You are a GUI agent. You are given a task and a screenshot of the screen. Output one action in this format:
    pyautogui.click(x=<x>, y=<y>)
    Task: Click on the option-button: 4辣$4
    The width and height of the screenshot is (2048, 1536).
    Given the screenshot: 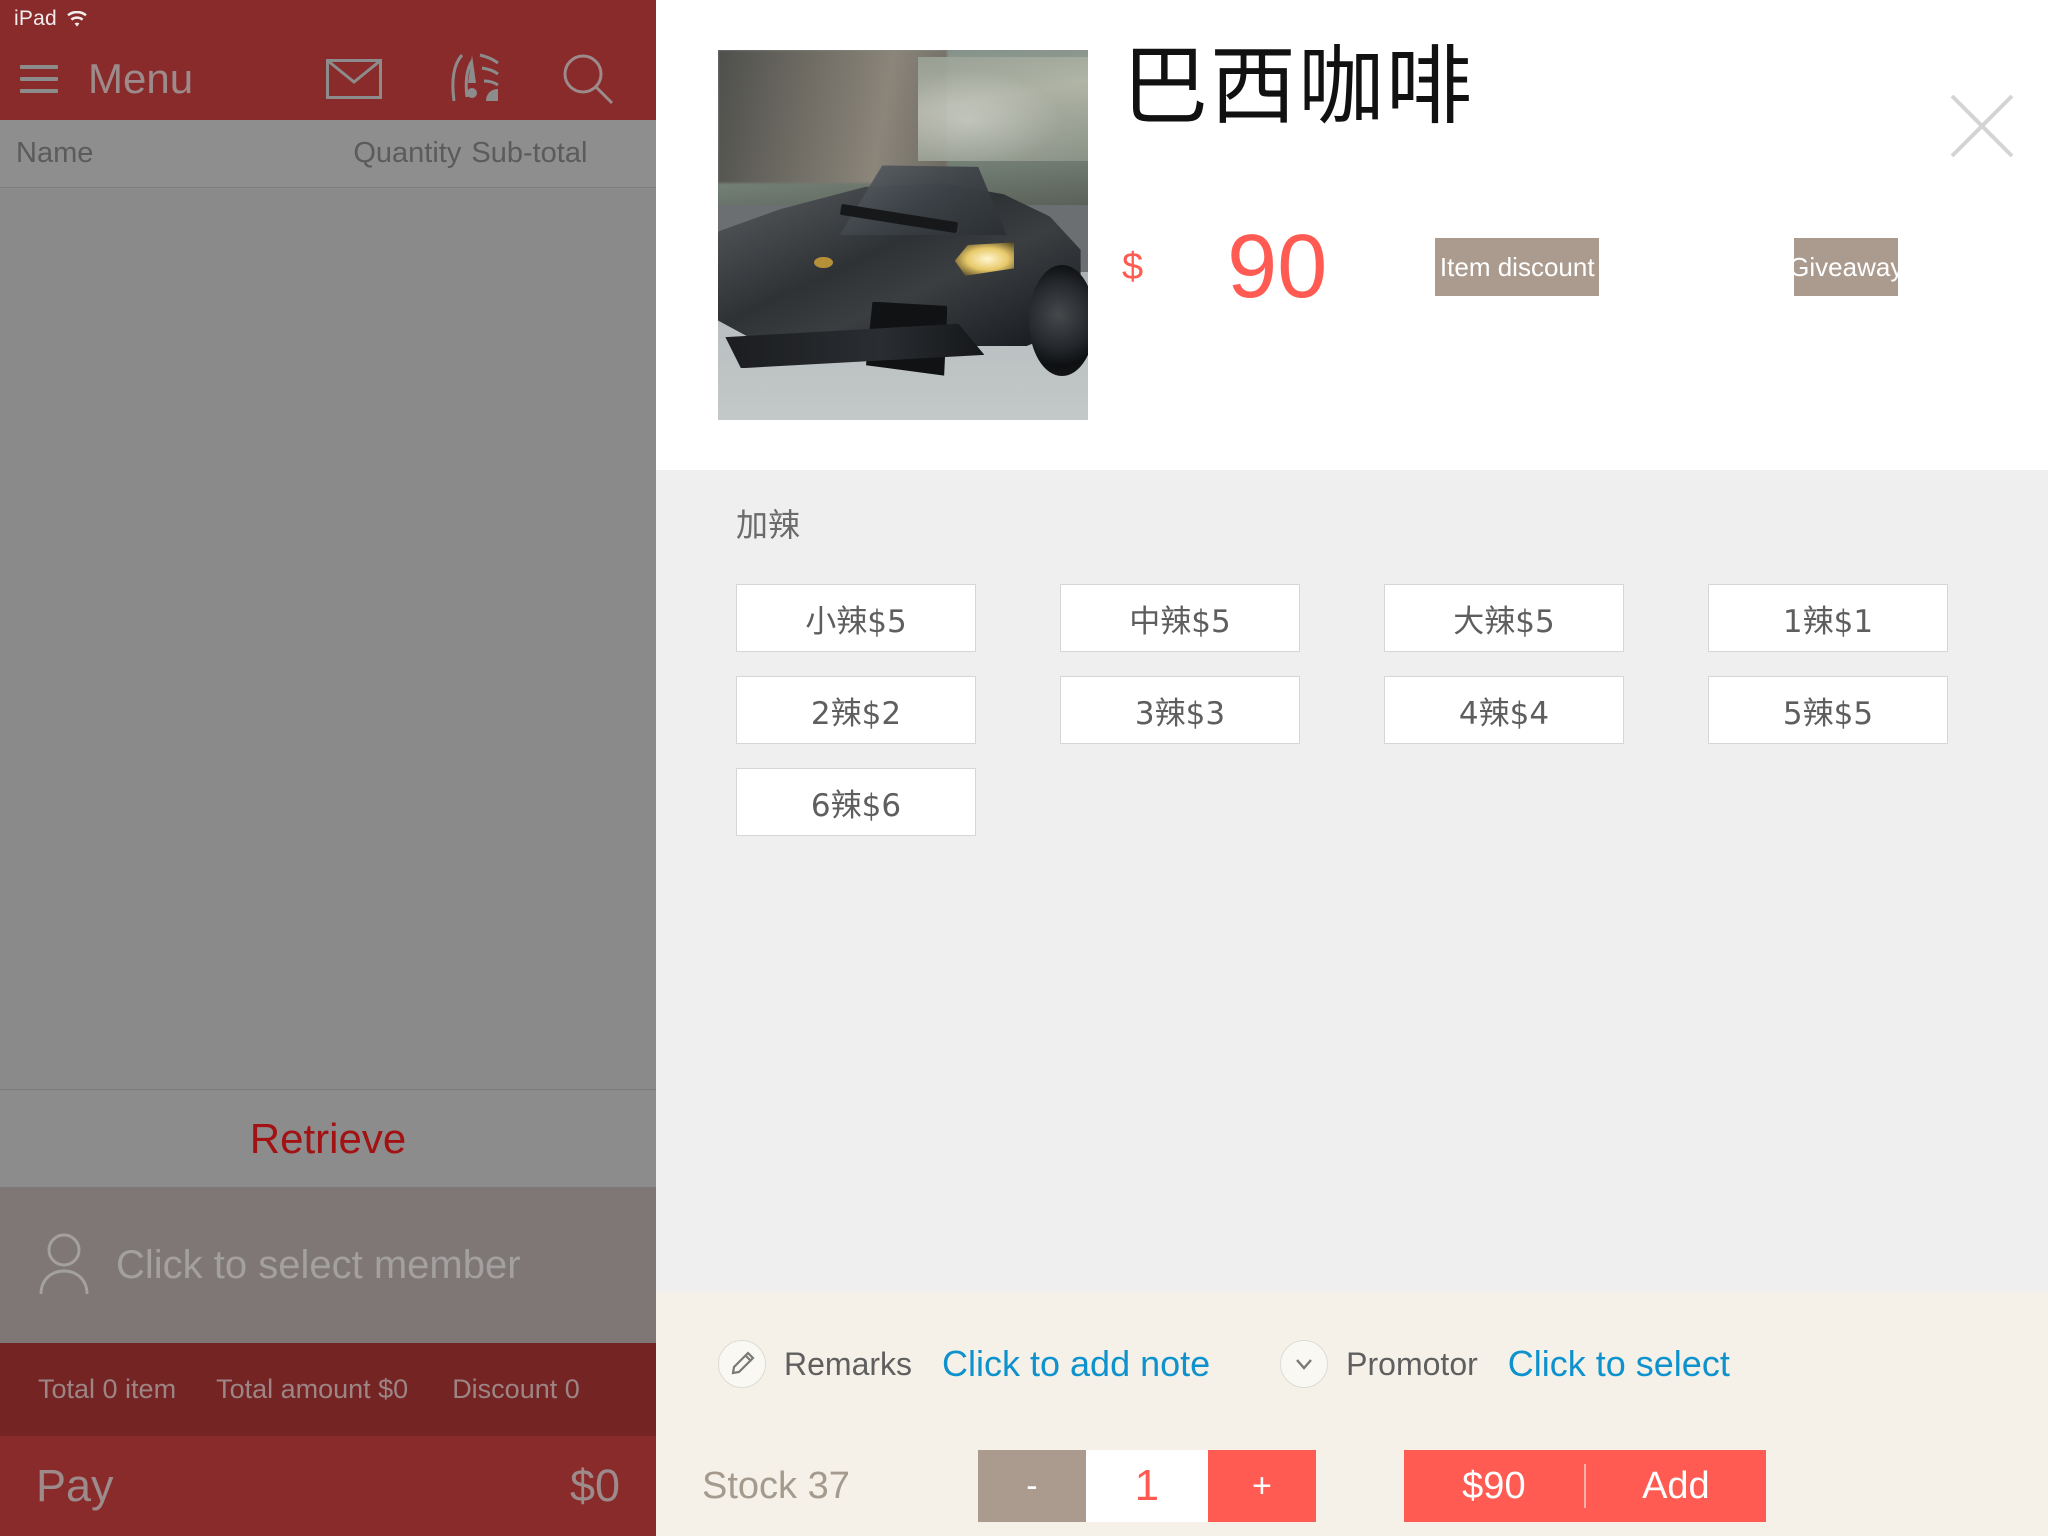 What is the action you would take?
    pyautogui.click(x=1504, y=710)
    